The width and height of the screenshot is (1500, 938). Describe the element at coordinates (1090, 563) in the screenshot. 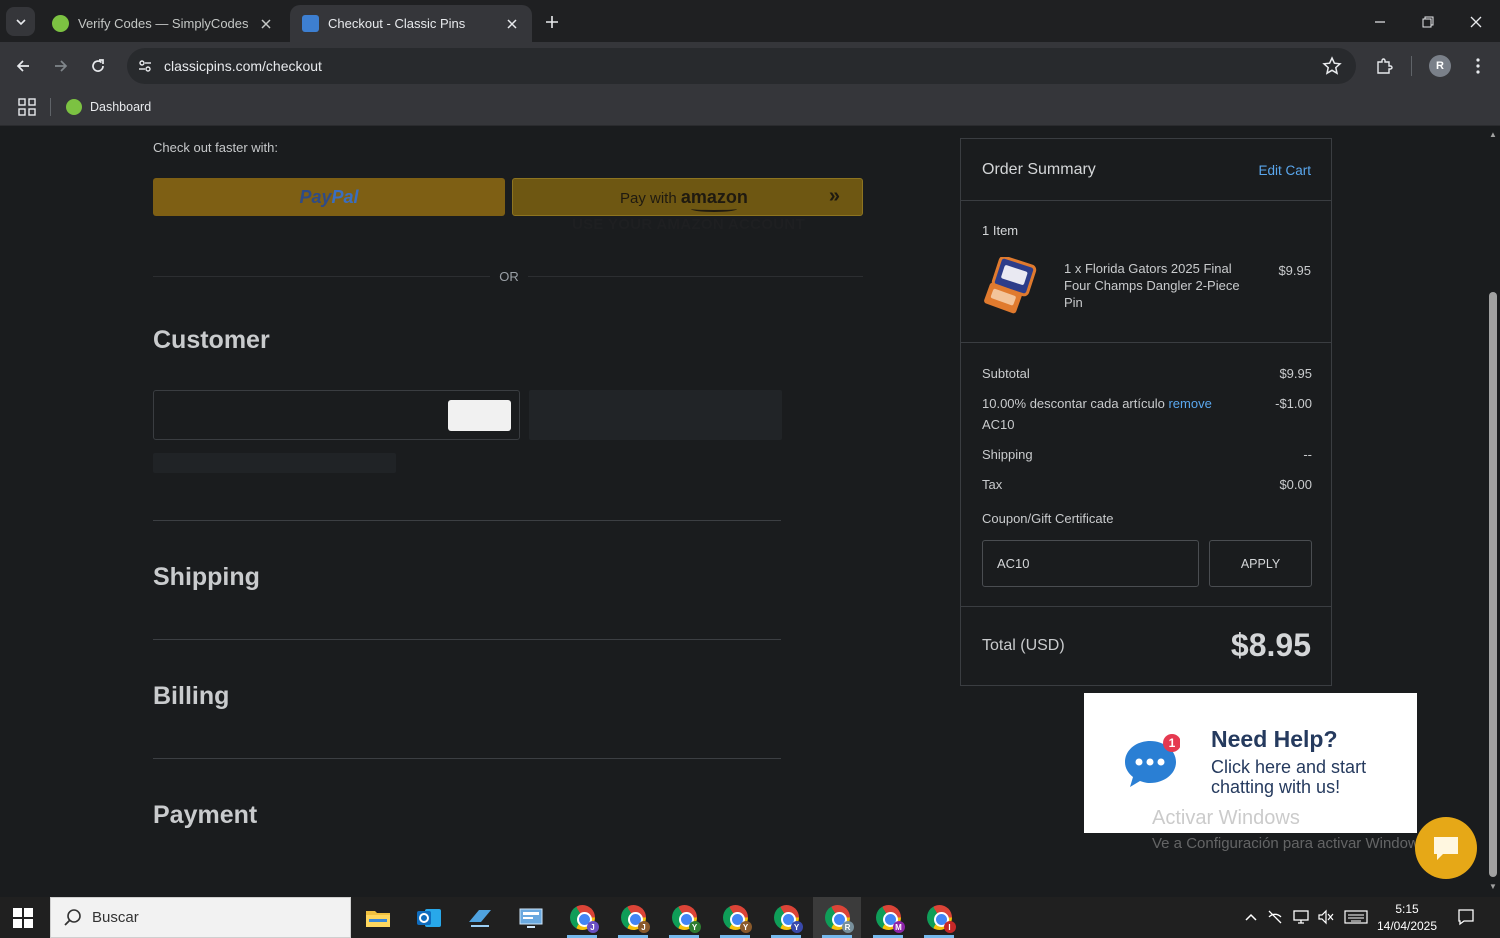

I see `coupon-input: AC10` at that location.